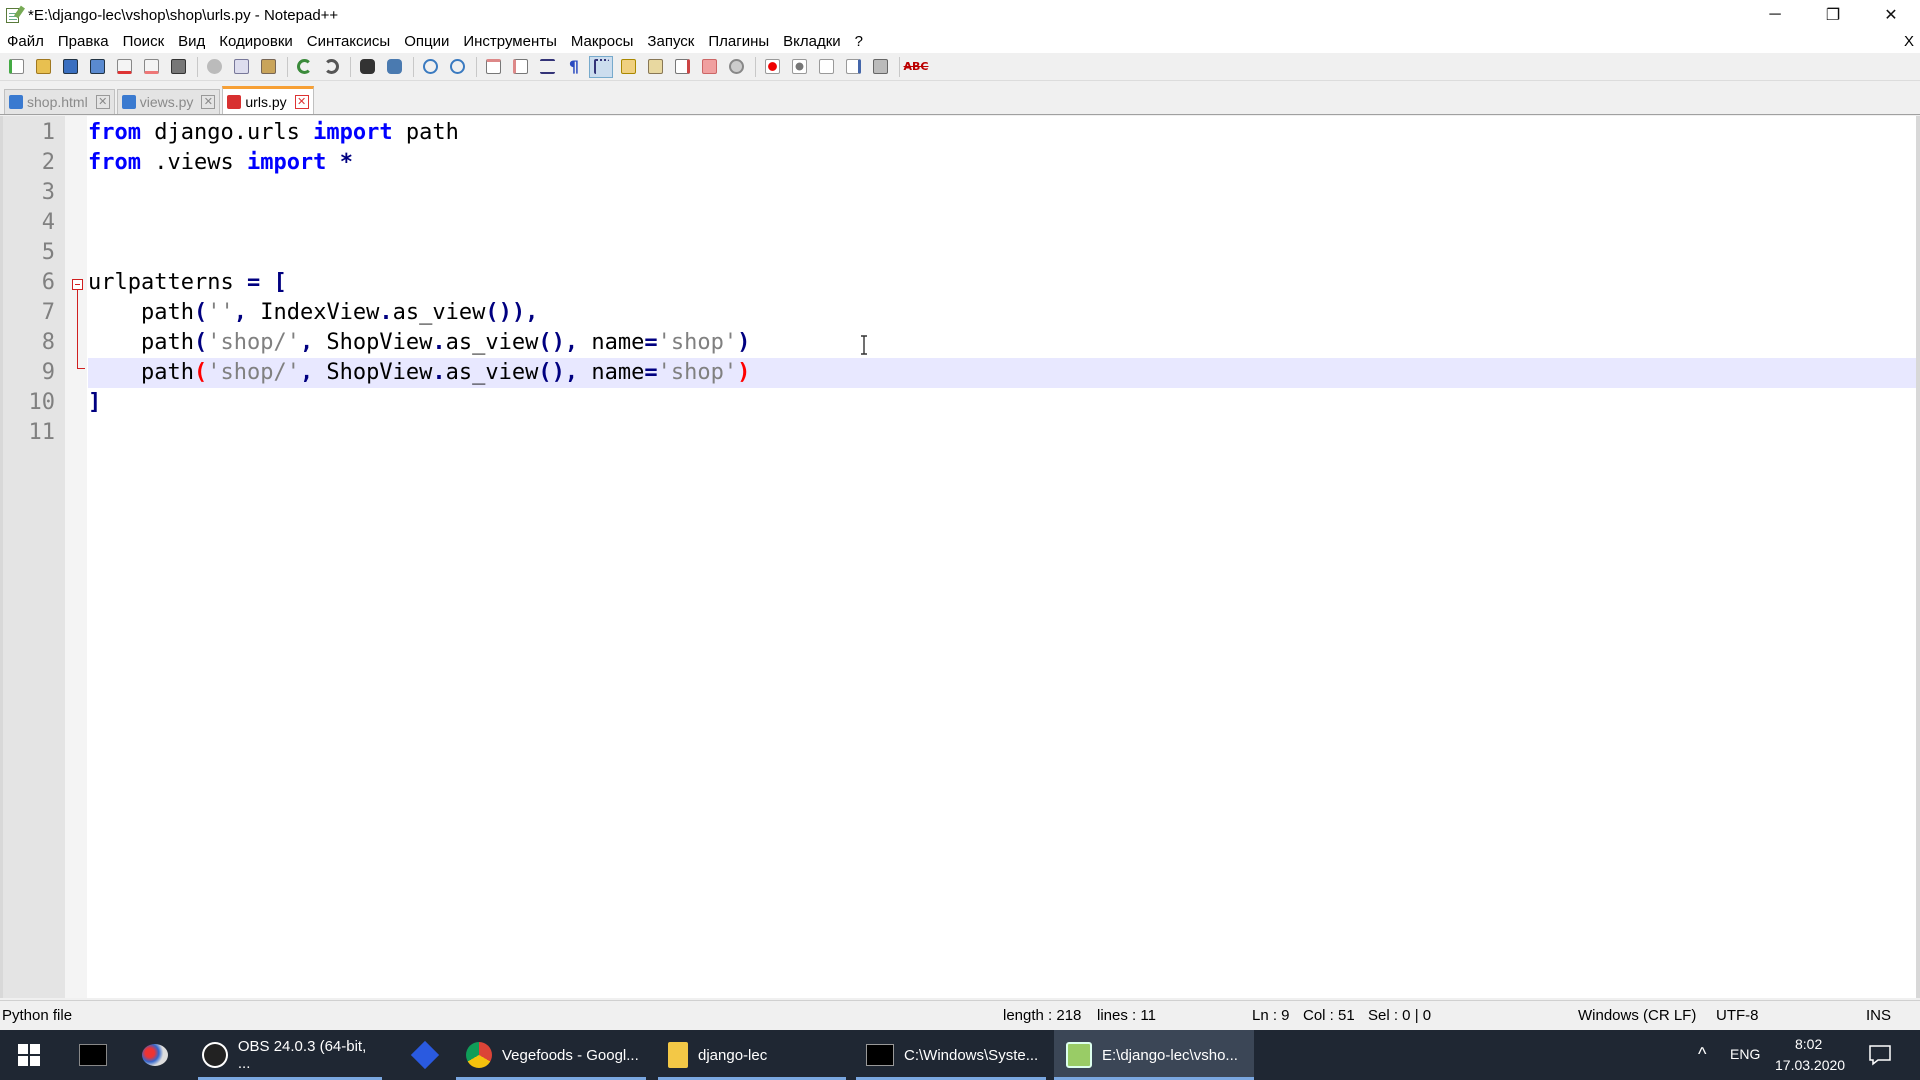 This screenshot has height=1080, width=1920. I want to click on record-macro-icon, so click(772, 67).